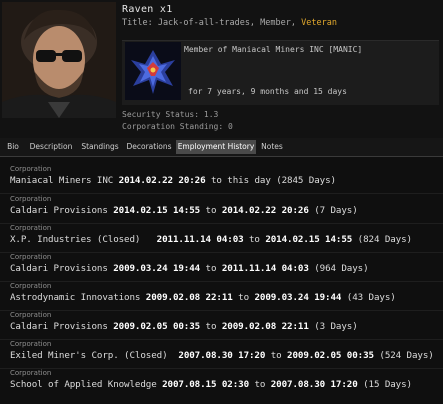  I want to click on title-rank: Veteran, so click(319, 23).